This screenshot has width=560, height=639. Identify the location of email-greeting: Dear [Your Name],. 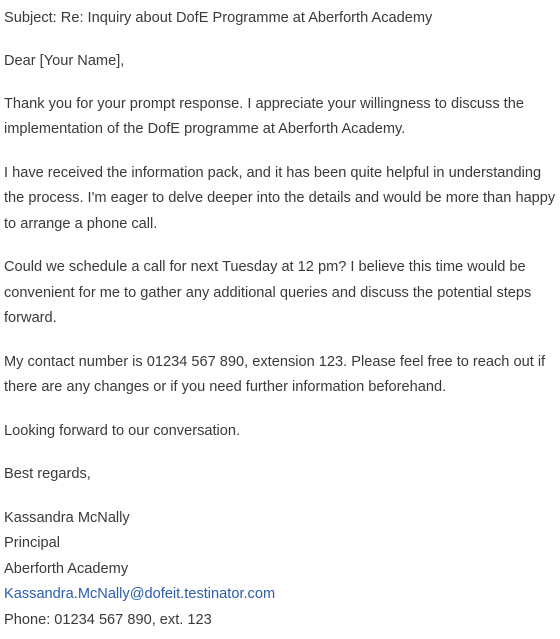
(64, 60).